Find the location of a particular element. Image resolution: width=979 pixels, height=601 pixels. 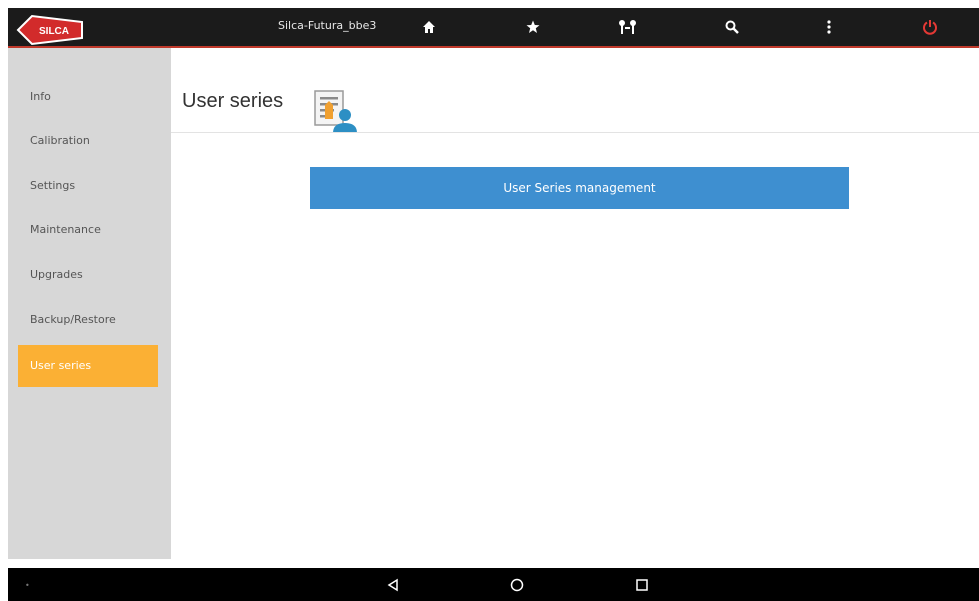

sidebar-item-info: Info is located at coordinates (88, 97).